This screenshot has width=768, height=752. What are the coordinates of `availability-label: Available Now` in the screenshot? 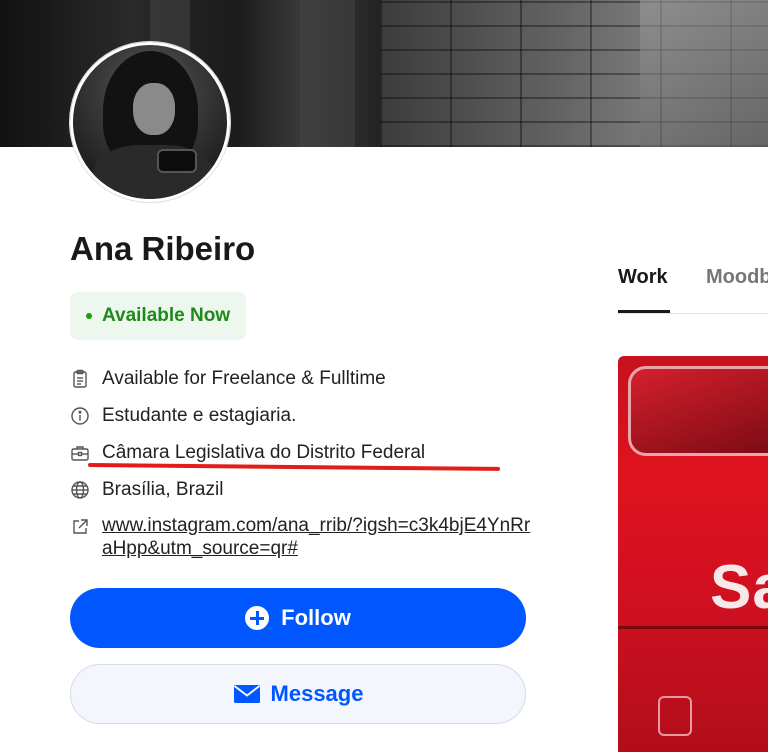 It's located at (166, 315).